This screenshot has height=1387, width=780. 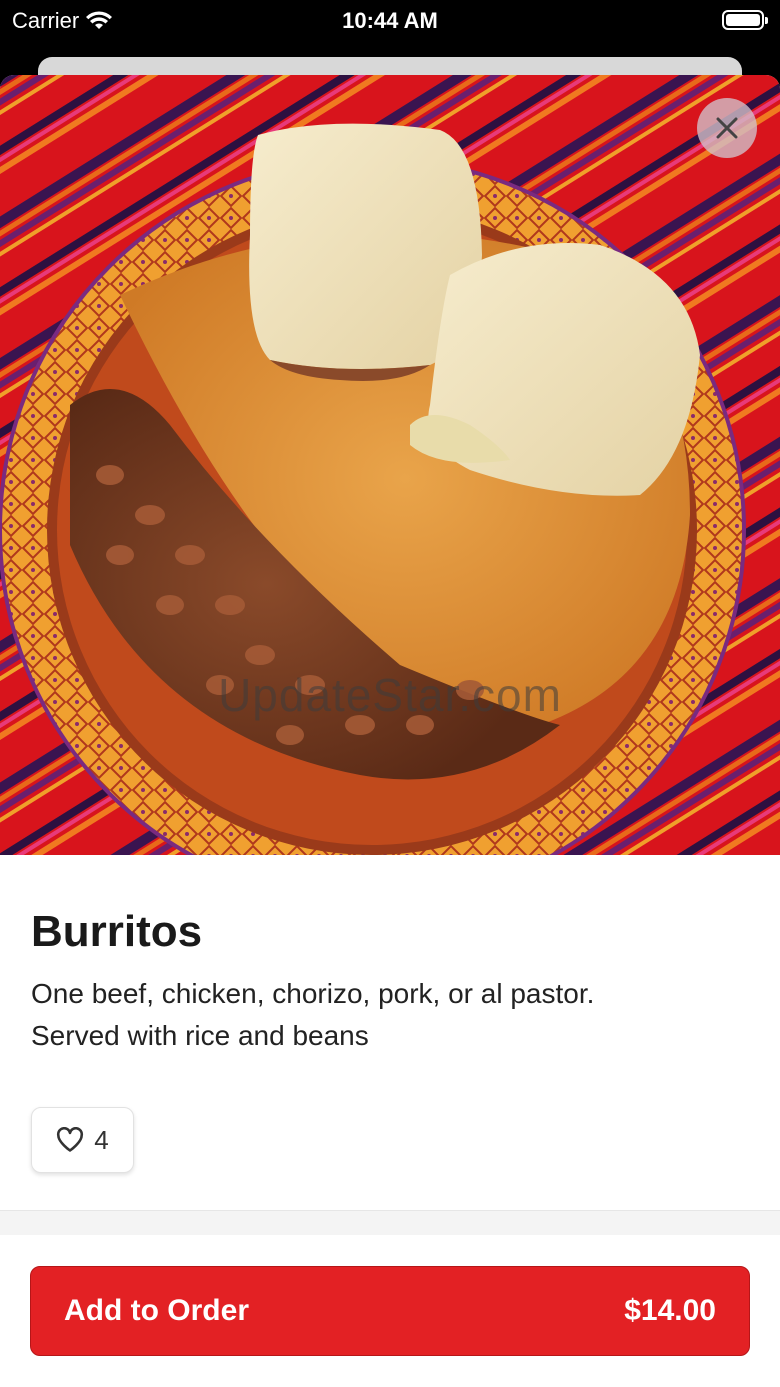 I want to click on heart-icon, so click(x=70, y=1139).